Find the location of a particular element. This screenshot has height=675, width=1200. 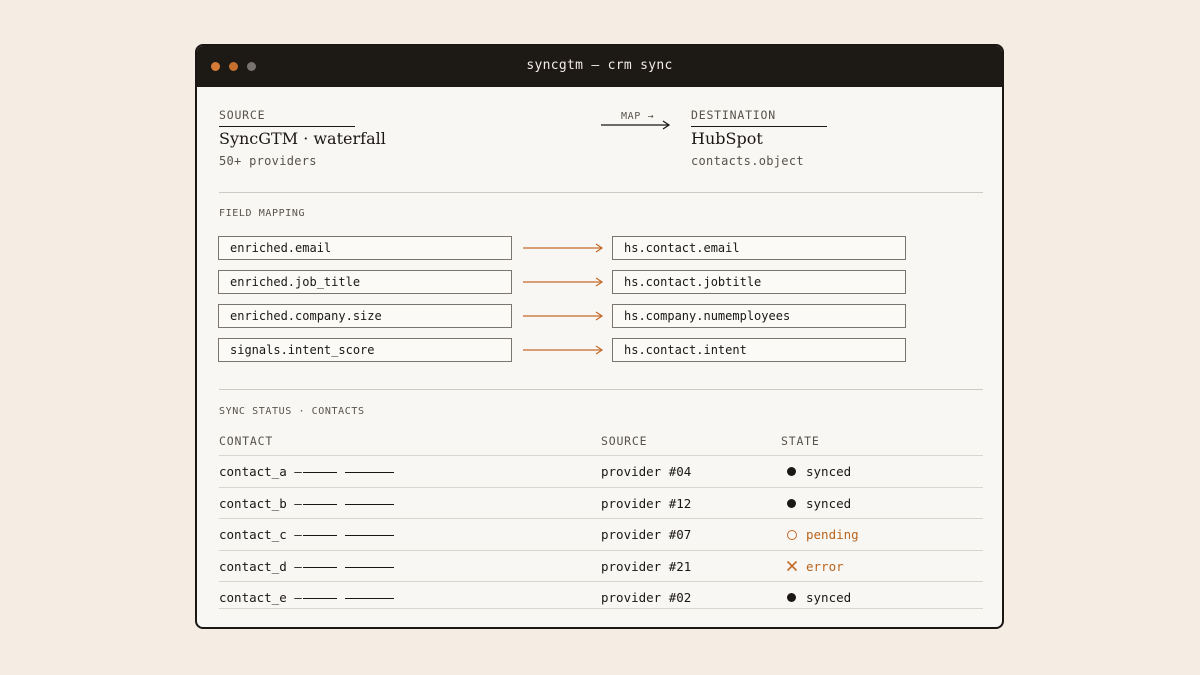

source-field: enriched.job_title is located at coordinates (365, 282).